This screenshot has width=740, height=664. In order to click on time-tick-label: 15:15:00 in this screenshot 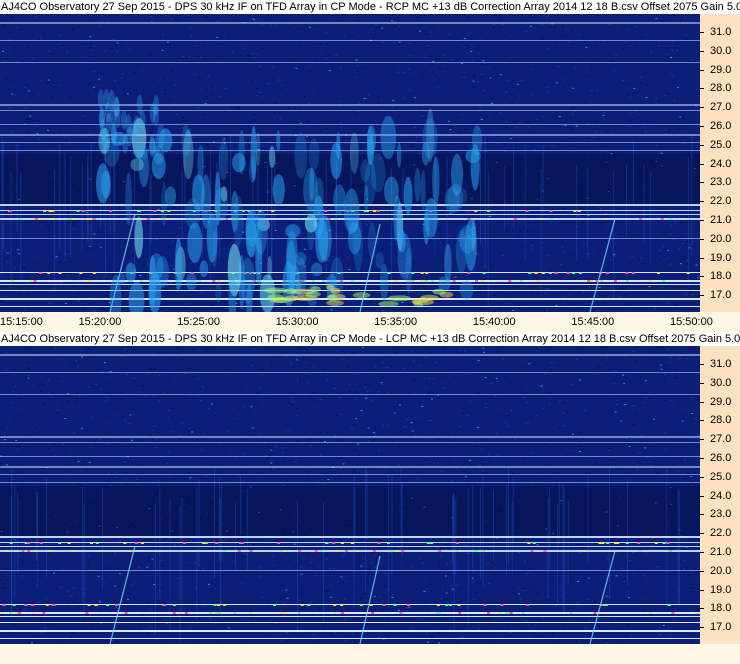, I will do `click(21, 322)`.